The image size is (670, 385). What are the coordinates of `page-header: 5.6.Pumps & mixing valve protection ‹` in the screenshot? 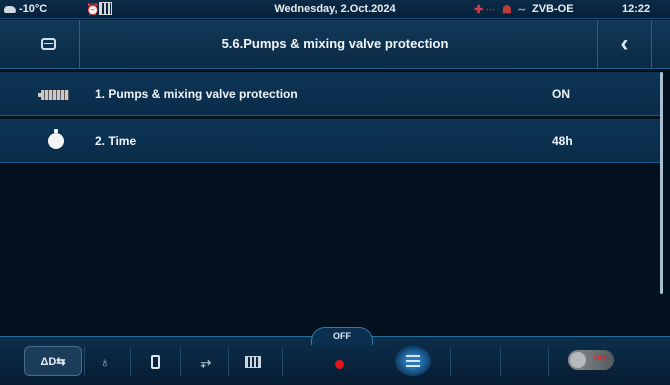 It's located at (335, 44).